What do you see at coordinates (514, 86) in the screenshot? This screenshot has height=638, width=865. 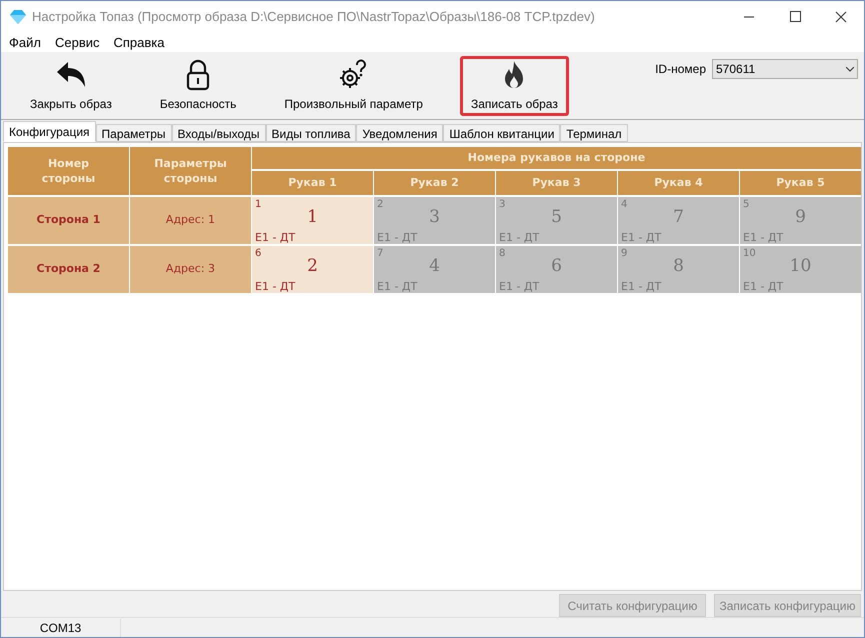 I see `toolbar-button: Записать образ` at bounding box center [514, 86].